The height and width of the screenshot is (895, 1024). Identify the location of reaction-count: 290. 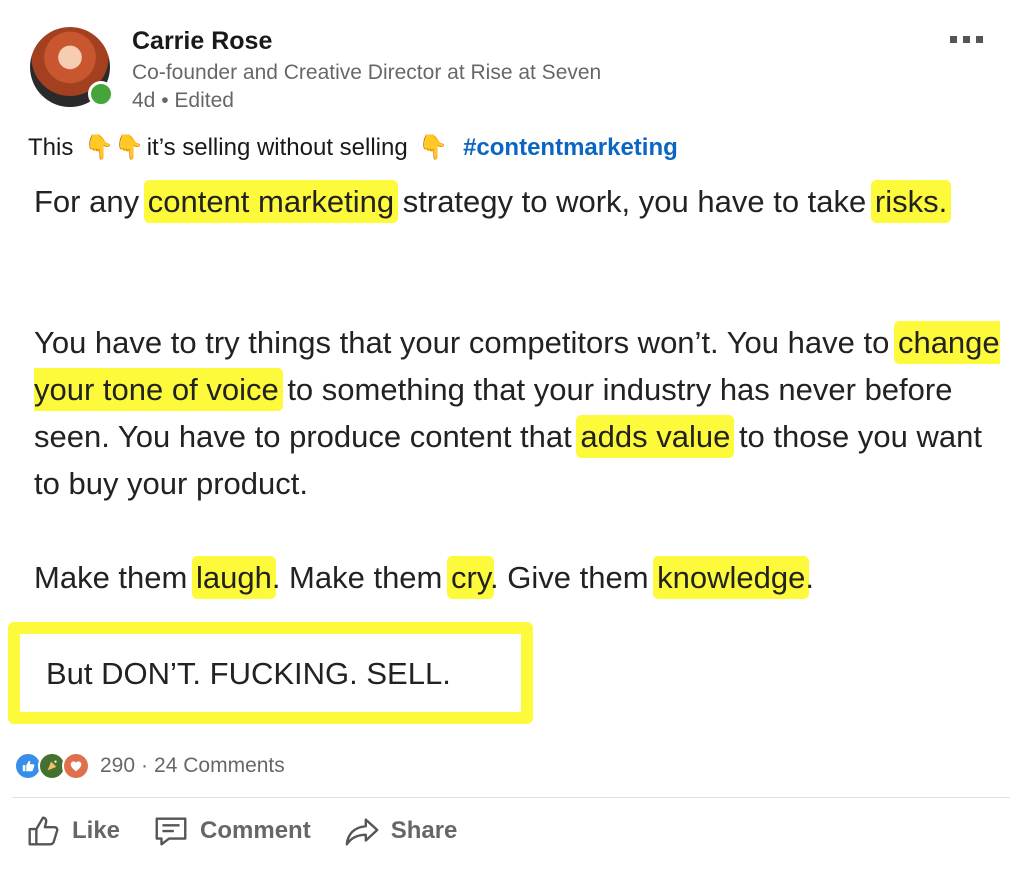
(117, 766).